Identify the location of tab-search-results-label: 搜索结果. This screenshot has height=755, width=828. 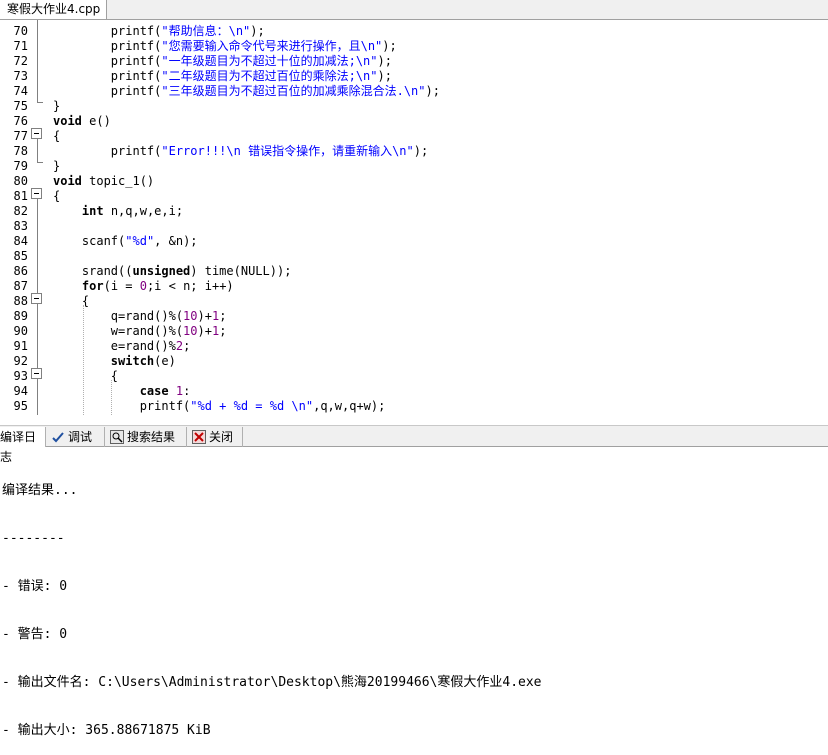
(151, 437).